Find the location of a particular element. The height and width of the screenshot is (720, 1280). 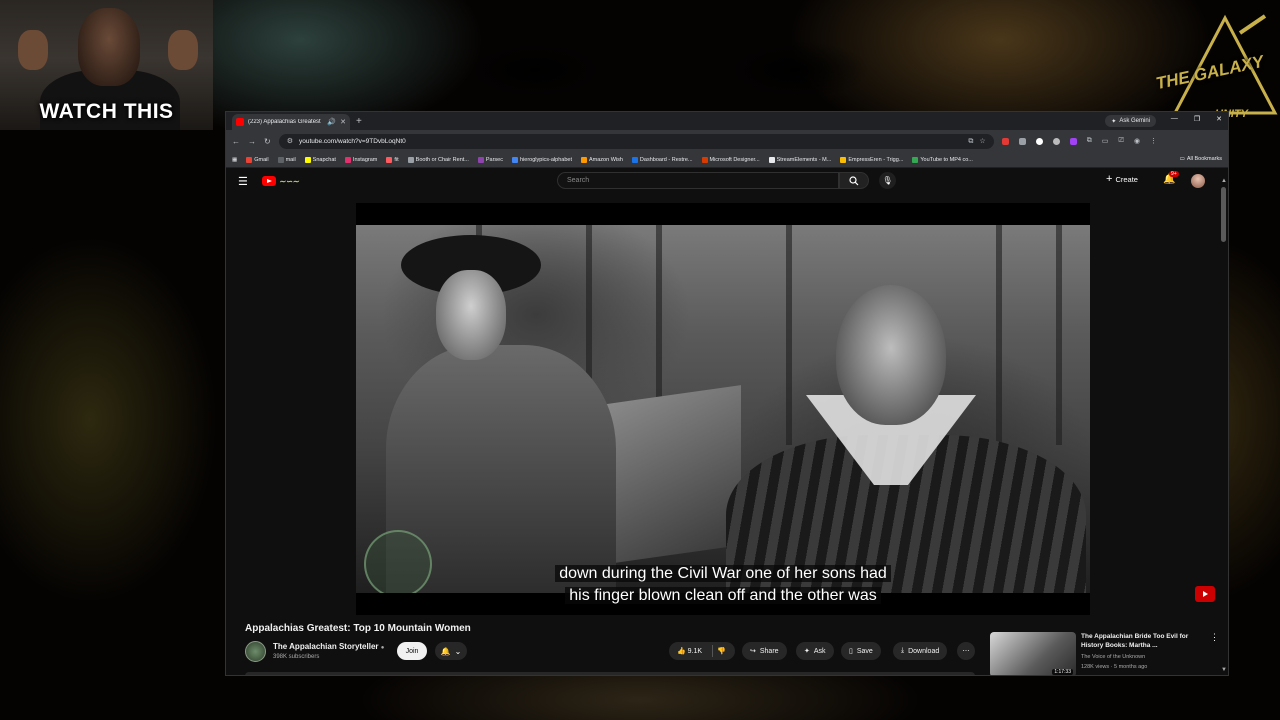

hamburger-menu-icon: ☰ is located at coordinates (243, 181).